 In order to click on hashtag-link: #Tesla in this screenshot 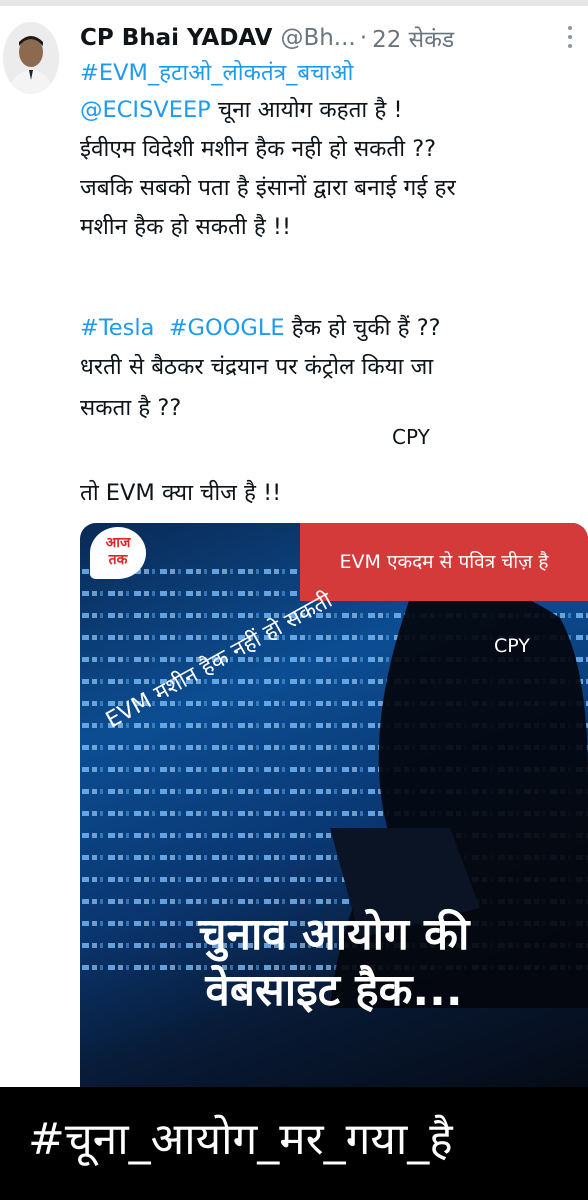, I will do `click(117, 328)`.